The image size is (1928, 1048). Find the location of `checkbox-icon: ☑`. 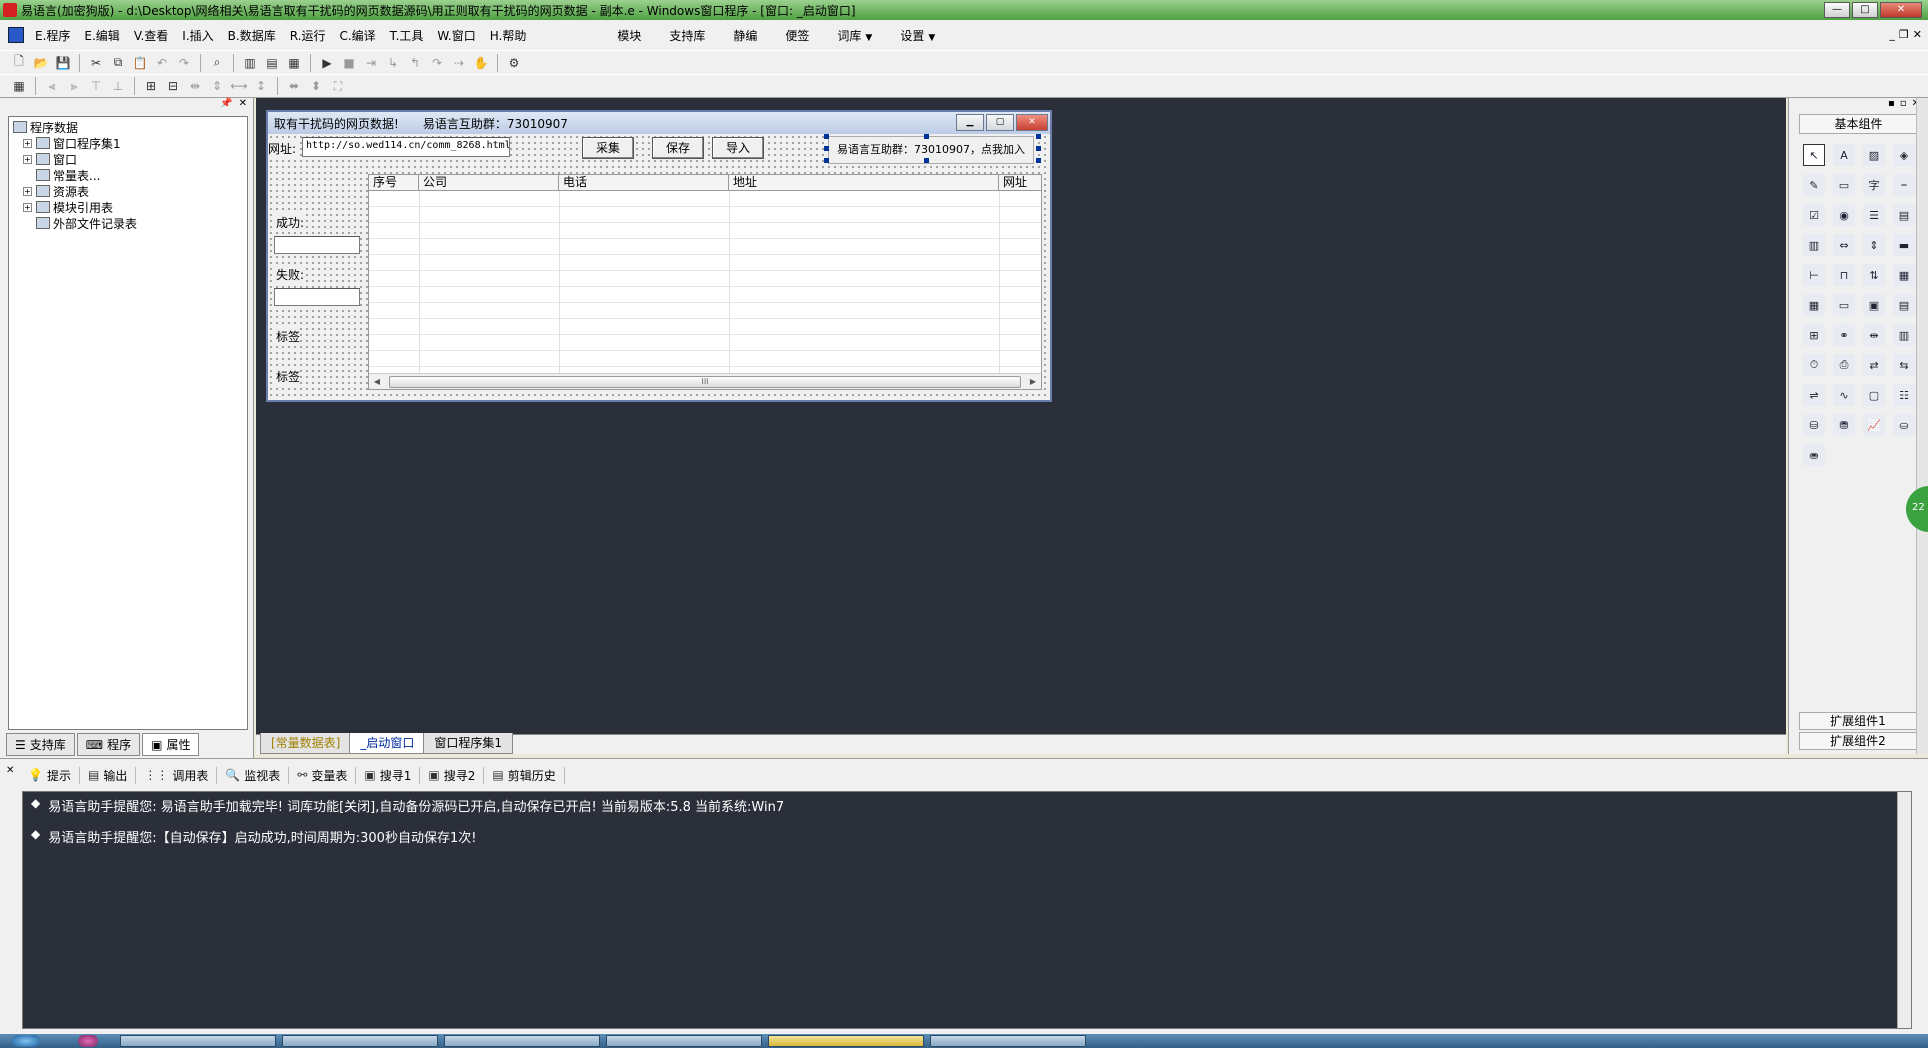

checkbox-icon: ☑ is located at coordinates (1814, 215).